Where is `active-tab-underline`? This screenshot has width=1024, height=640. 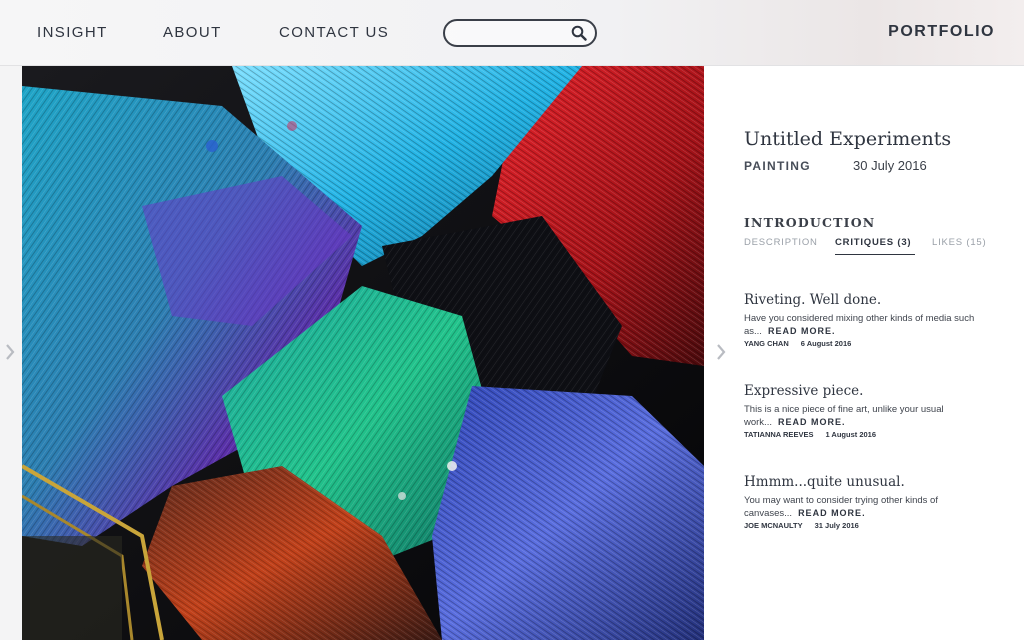
active-tab-underline is located at coordinates (875, 254).